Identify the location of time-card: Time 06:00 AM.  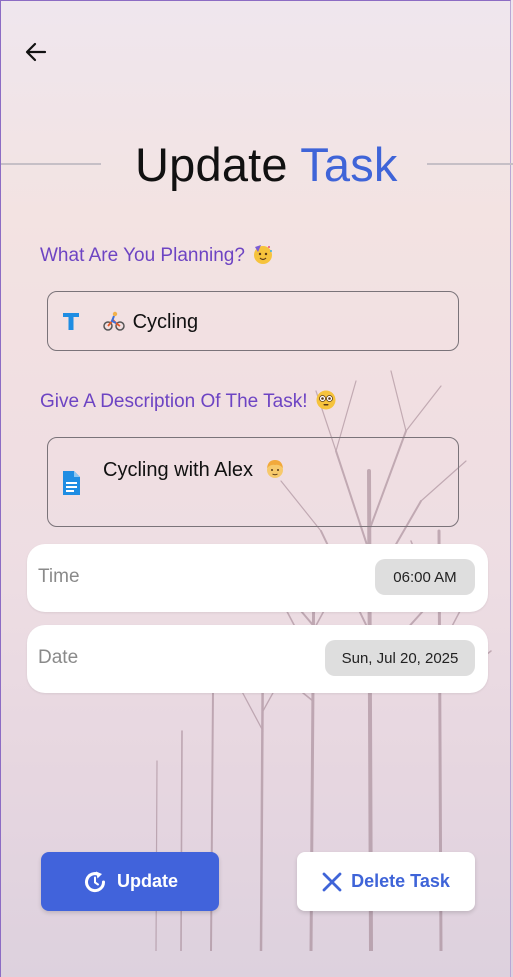
(257, 578).